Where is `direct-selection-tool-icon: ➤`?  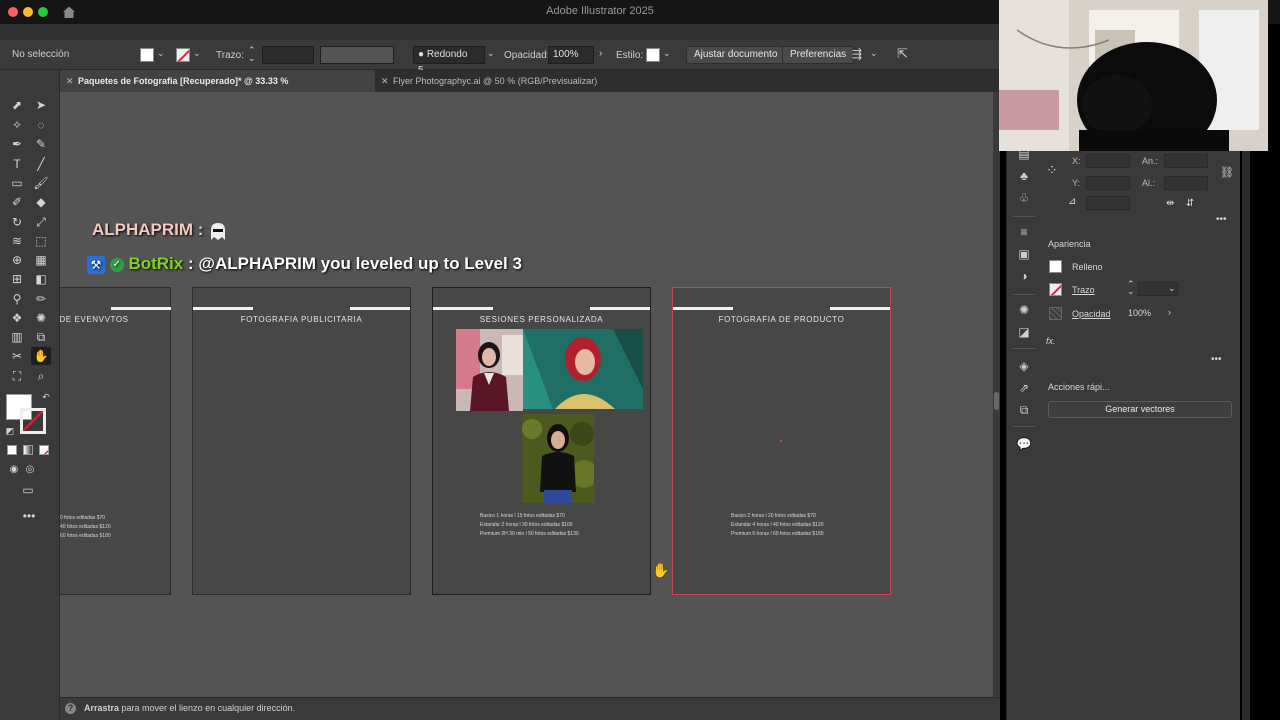
direct-selection-tool-icon: ➤ is located at coordinates (41, 105).